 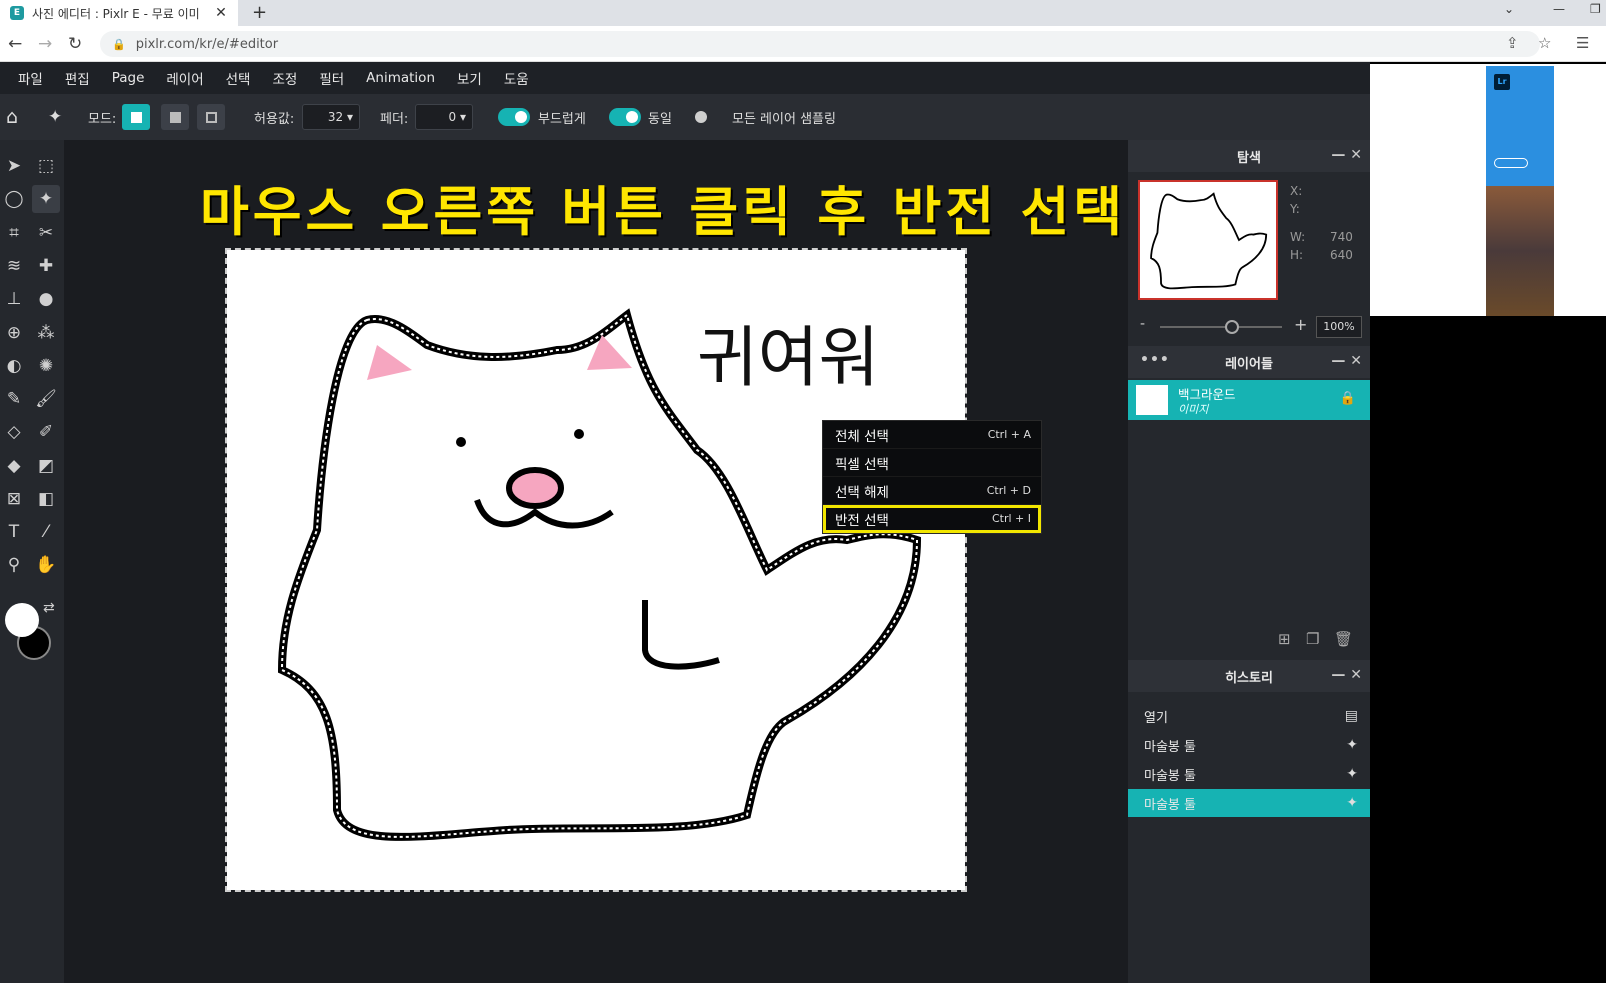 I want to click on mode-new-button, so click(x=136, y=117).